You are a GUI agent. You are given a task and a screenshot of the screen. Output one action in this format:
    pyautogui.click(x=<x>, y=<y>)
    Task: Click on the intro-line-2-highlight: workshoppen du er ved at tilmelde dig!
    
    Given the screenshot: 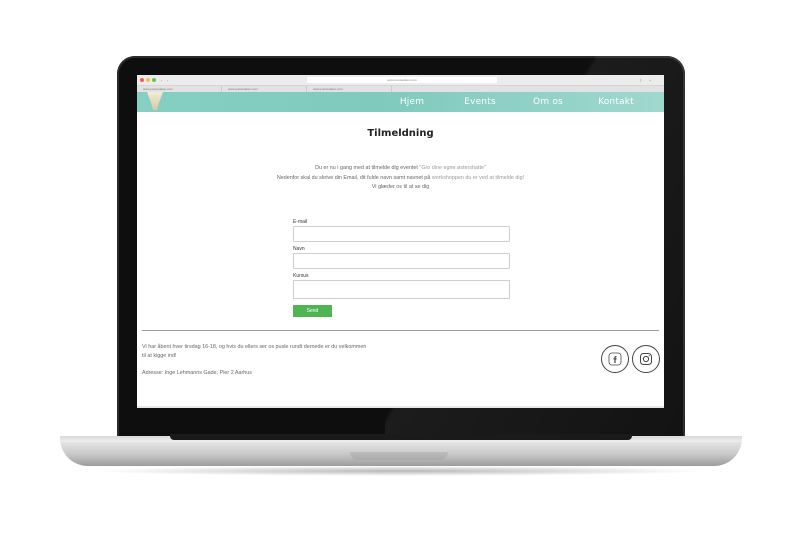 What is the action you would take?
    pyautogui.click(x=478, y=177)
    